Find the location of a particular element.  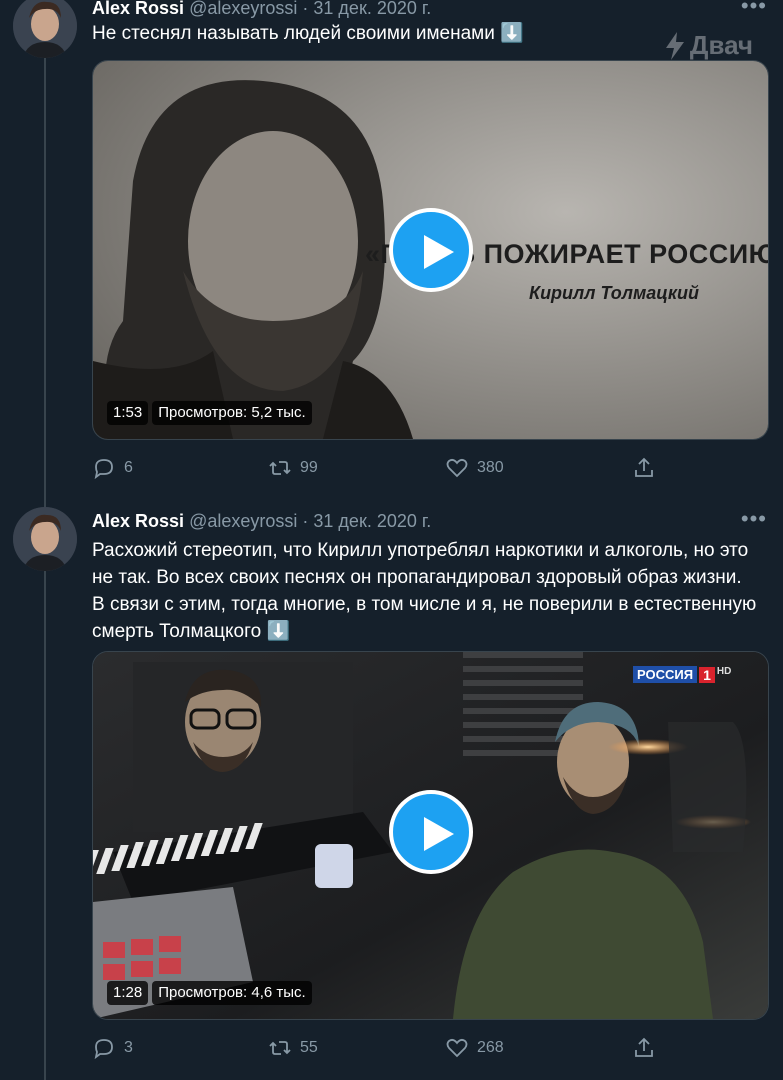

caption-author: Кирилл Толмацкий is located at coordinates (614, 293).